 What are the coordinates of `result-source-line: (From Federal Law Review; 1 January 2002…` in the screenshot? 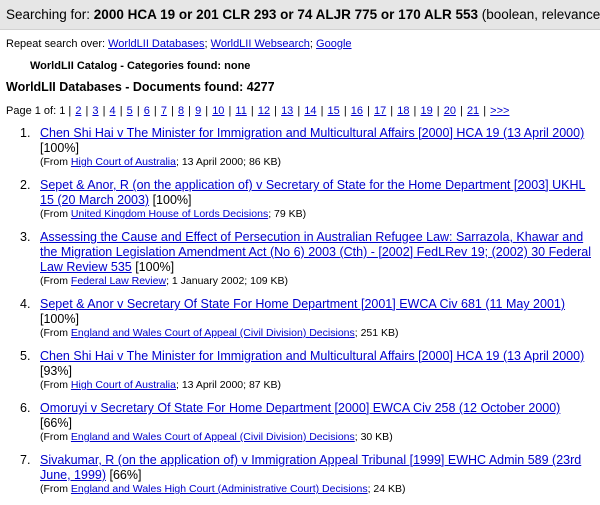 It's located at (316, 281).